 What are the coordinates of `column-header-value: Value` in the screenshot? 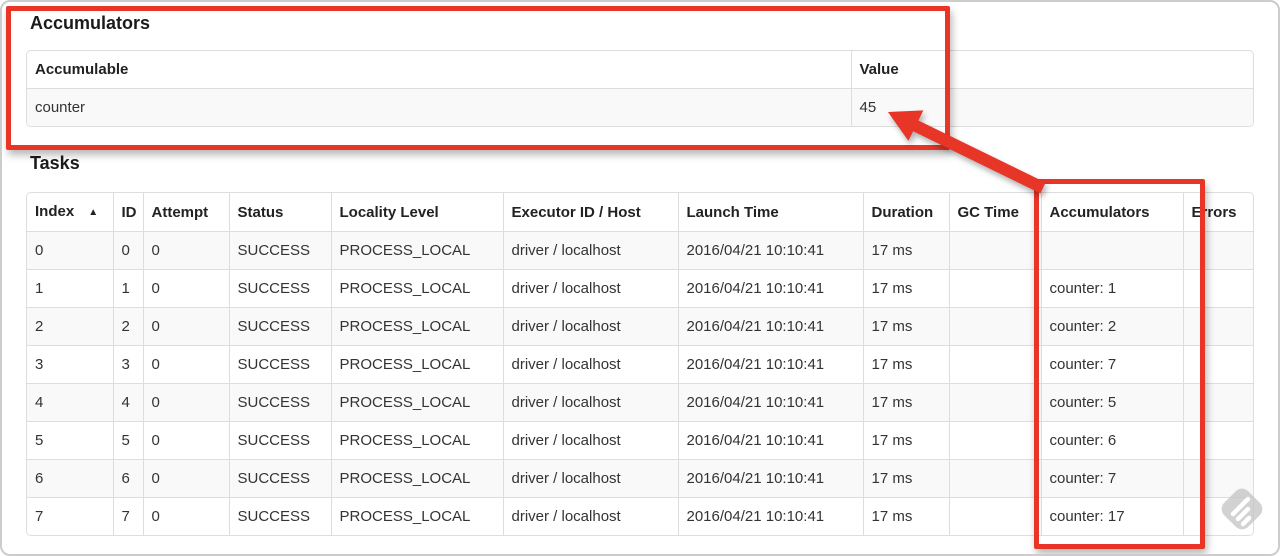 It's located at (1051, 70).